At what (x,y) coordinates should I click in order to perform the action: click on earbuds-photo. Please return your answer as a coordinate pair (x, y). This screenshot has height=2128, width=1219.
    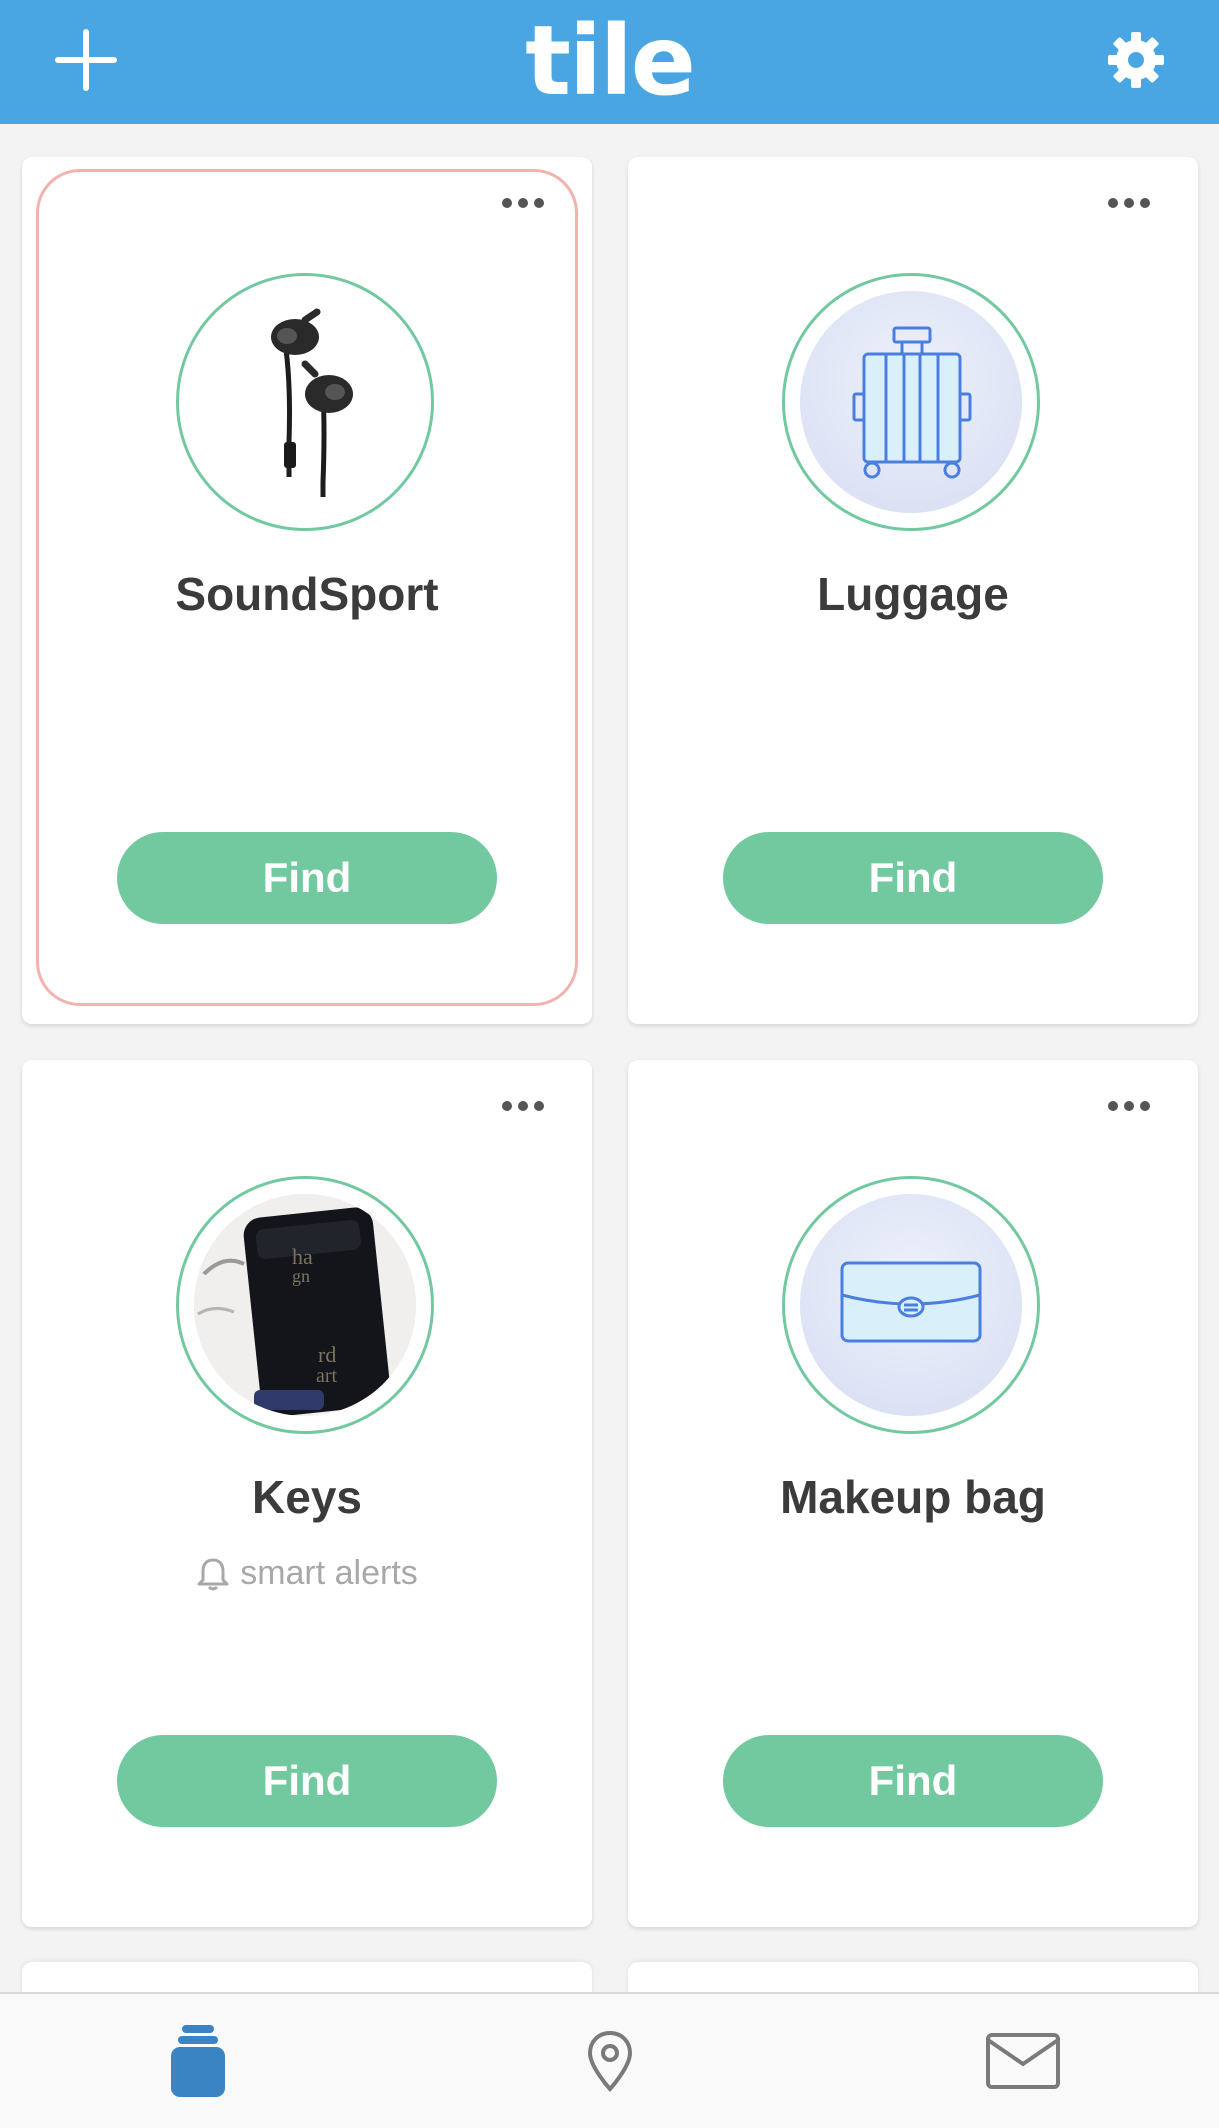
    Looking at the image, I should click on (312, 402).